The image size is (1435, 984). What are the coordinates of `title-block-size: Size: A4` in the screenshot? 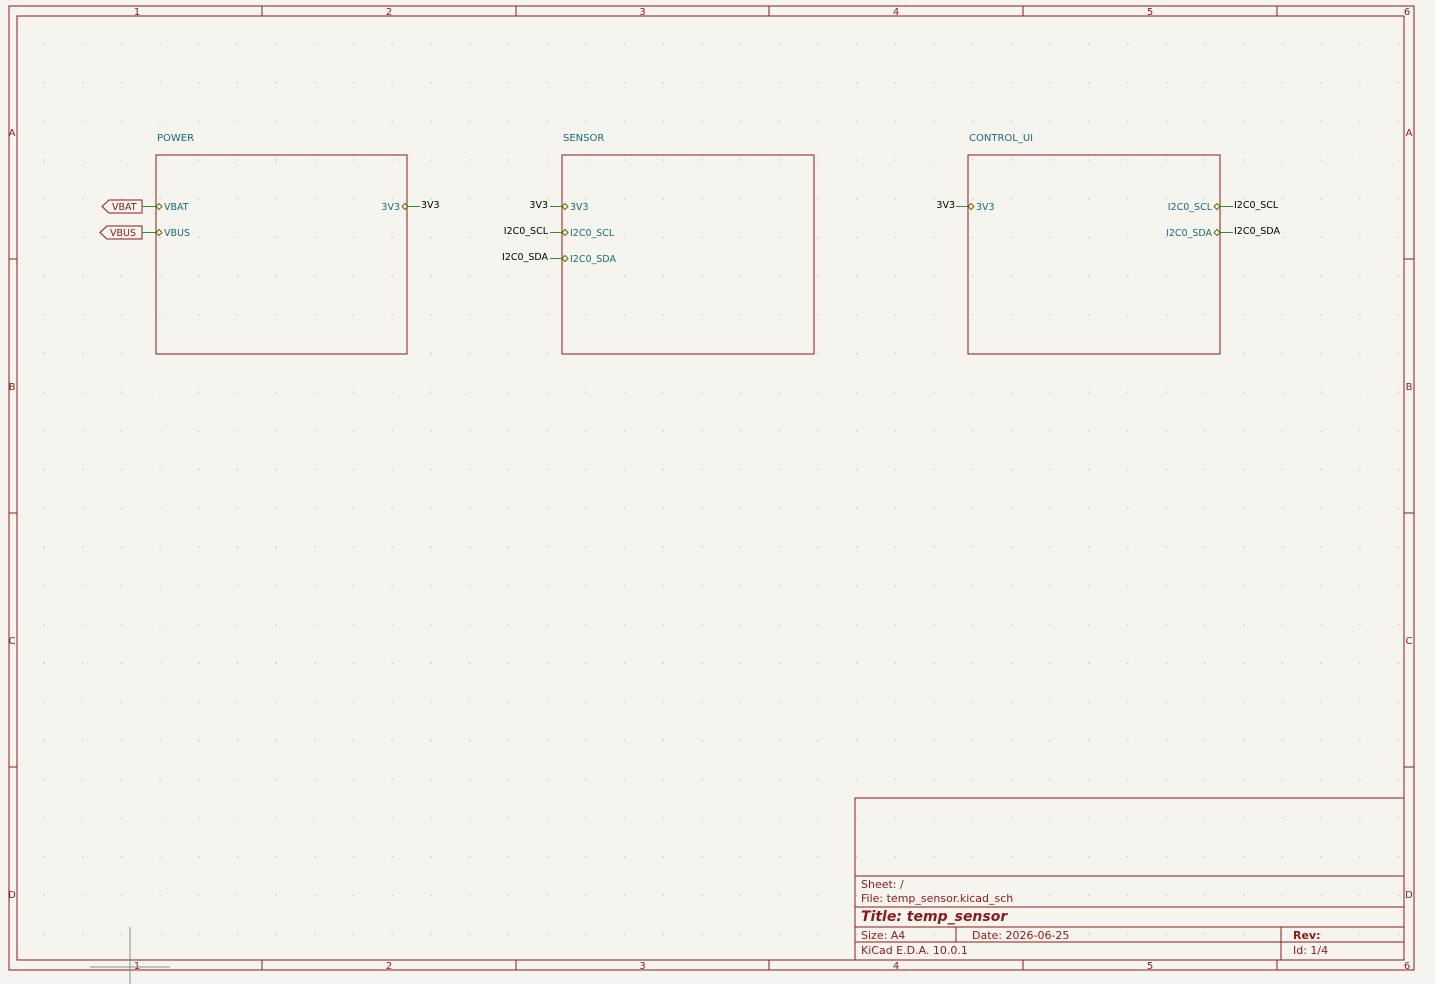 It's located at (883, 935).